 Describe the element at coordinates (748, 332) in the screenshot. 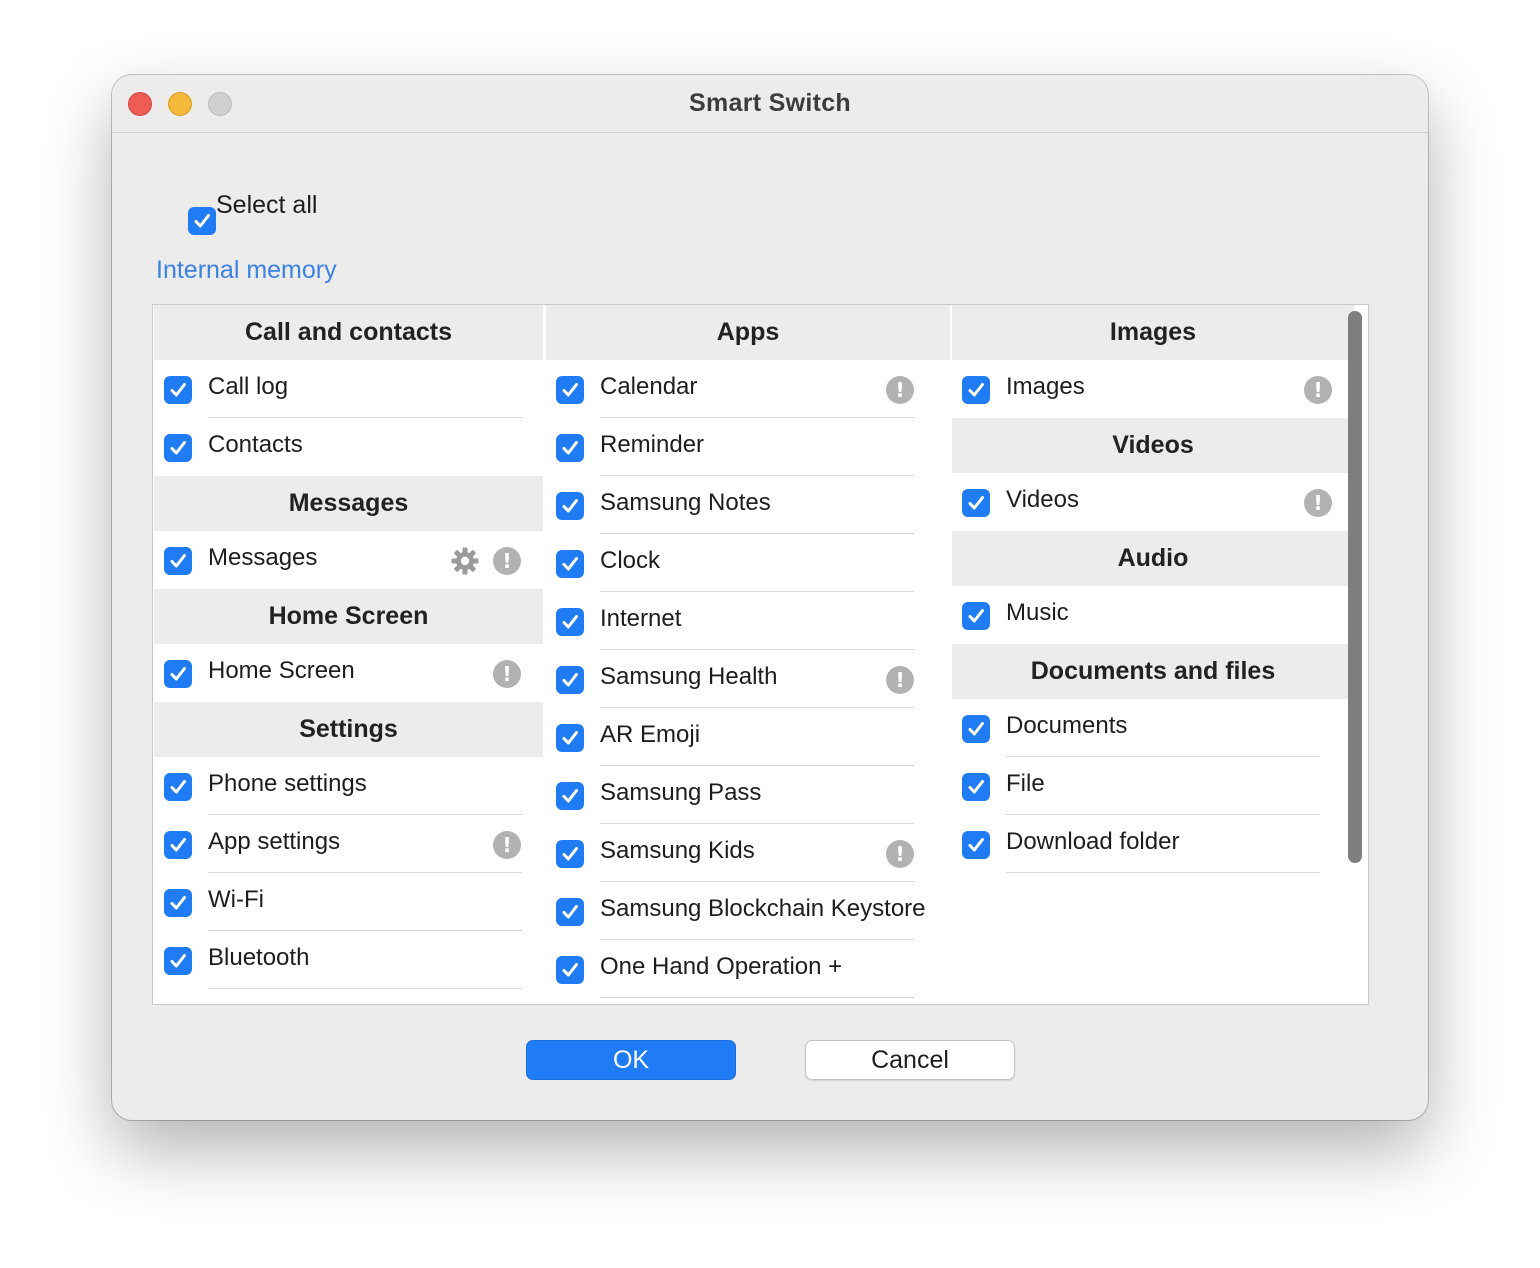

I see `group-header: Apps` at that location.